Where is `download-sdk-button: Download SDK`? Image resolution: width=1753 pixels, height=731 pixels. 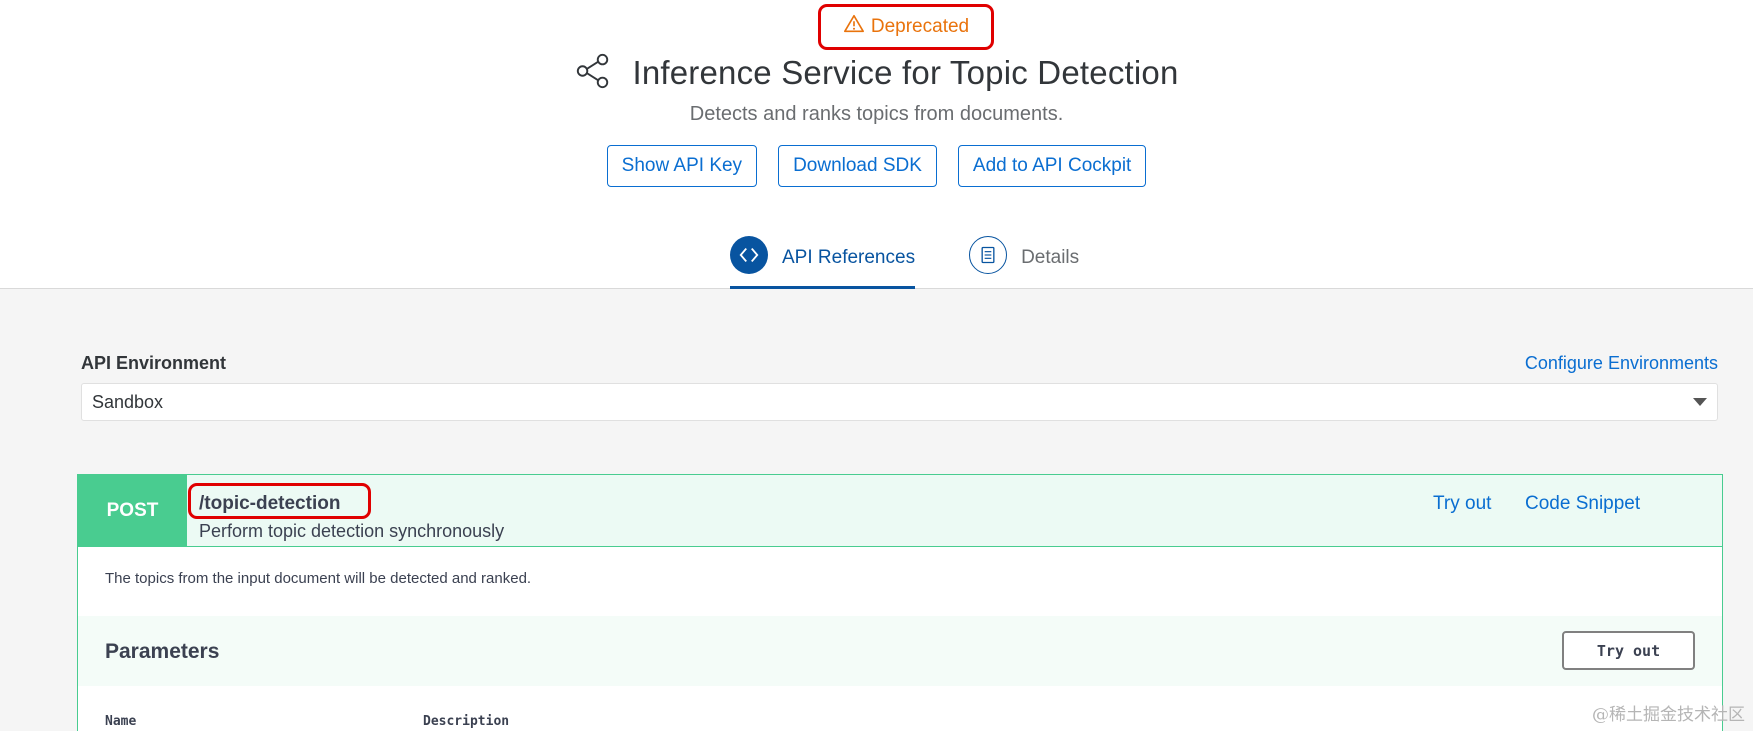 download-sdk-button: Download SDK is located at coordinates (857, 166).